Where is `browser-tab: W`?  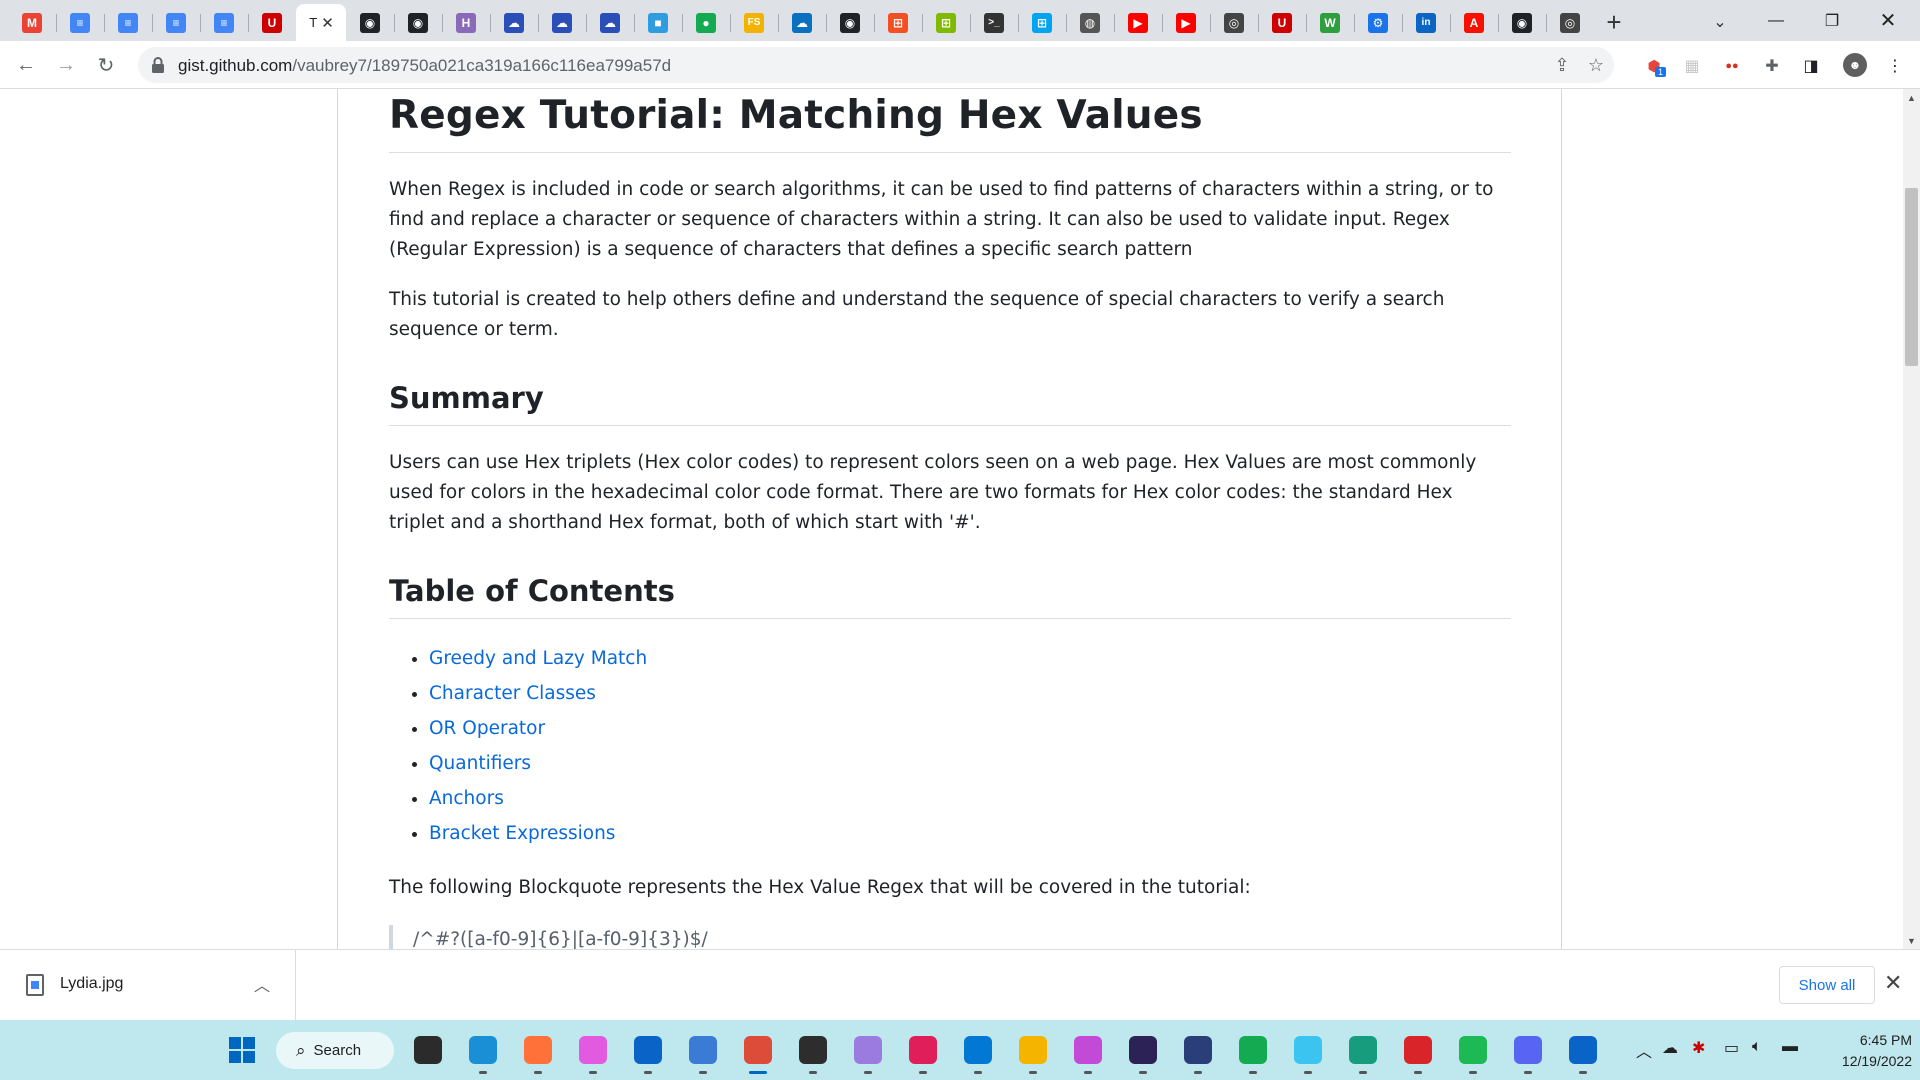
browser-tab: W is located at coordinates (1330, 22).